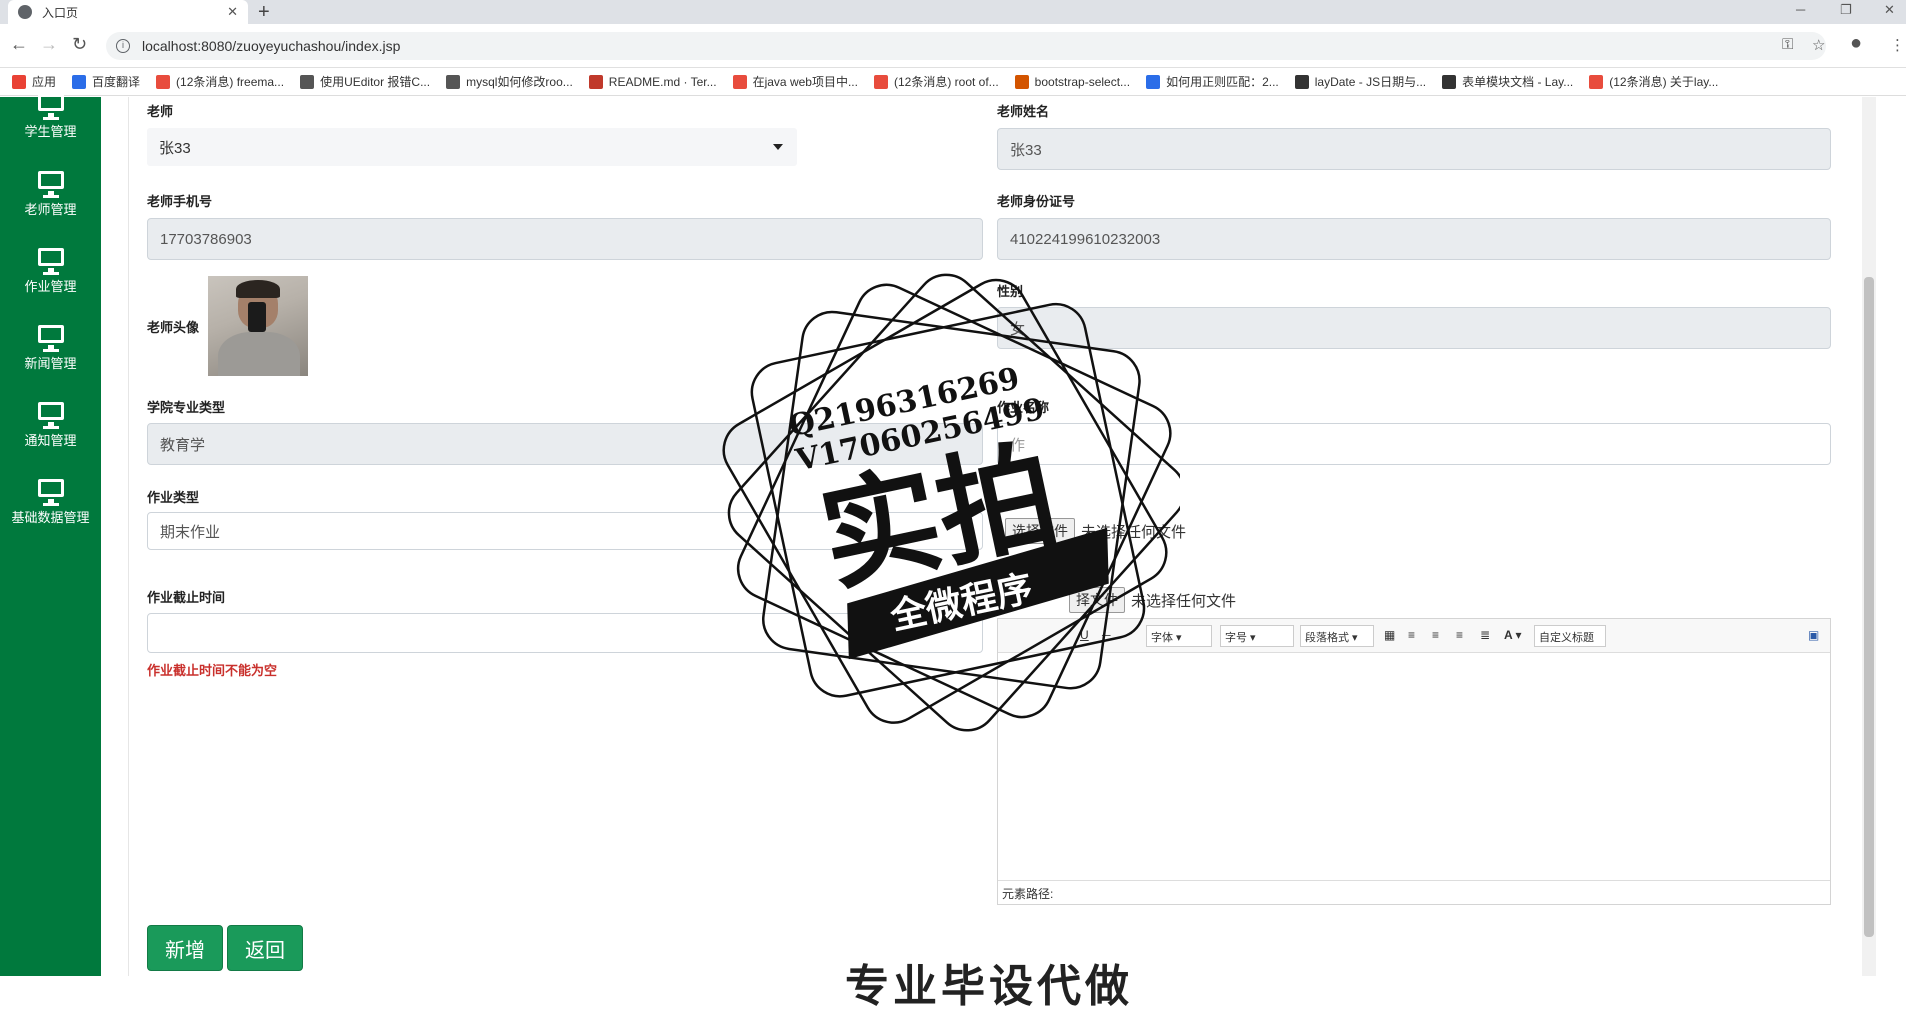  I want to click on font-color-icon: A ▾, so click(1513, 635).